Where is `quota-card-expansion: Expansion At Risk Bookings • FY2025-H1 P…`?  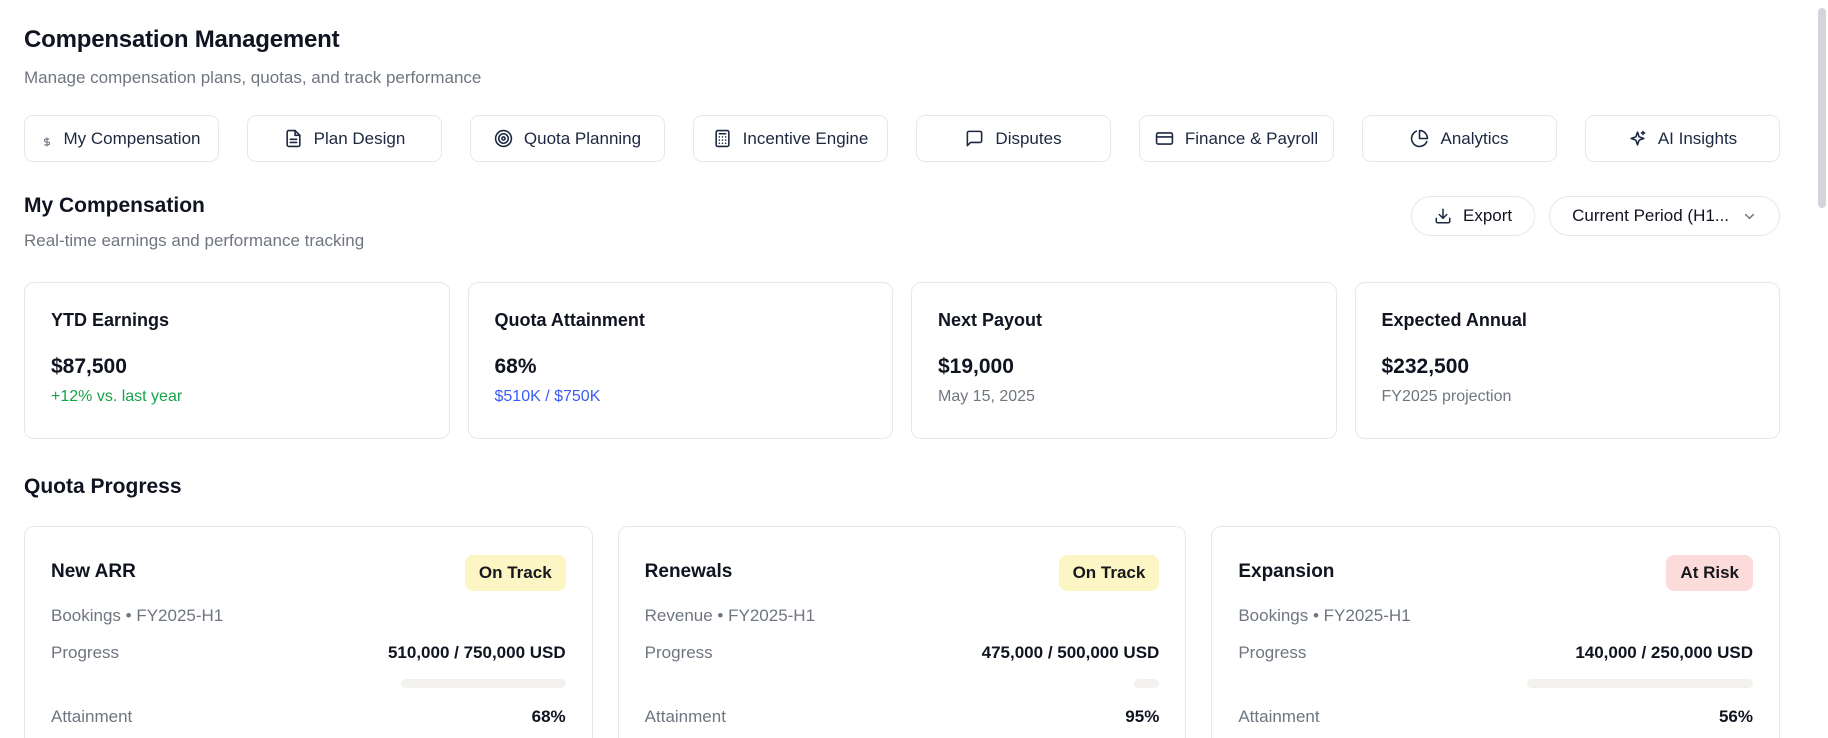
quota-card-expansion: Expansion At Risk Bookings • FY2025-H1 P… is located at coordinates (1495, 632).